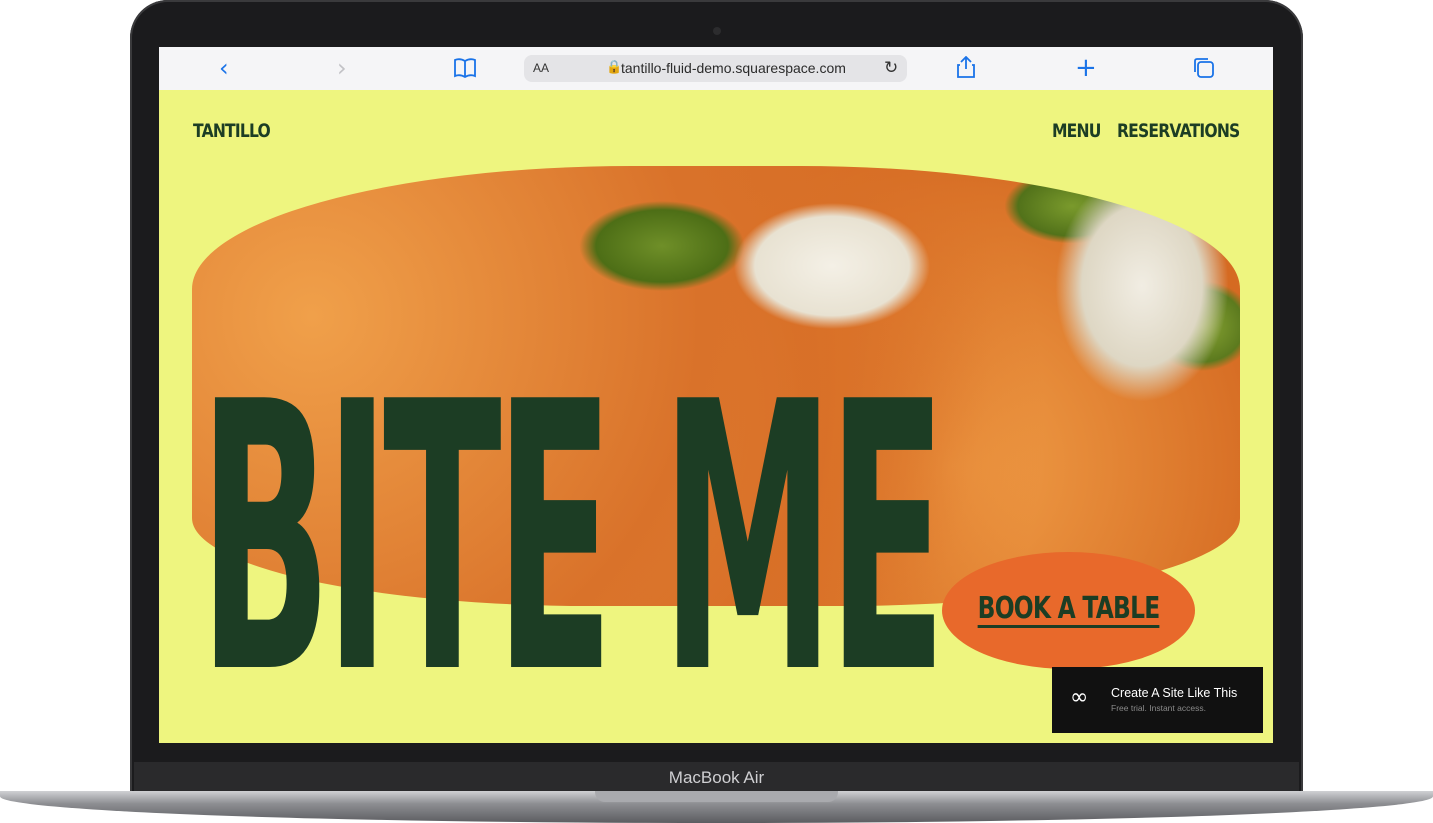 This screenshot has width=1433, height=823. Describe the element at coordinates (614, 67) in the screenshot. I see `lock-icon: 🔒` at that location.